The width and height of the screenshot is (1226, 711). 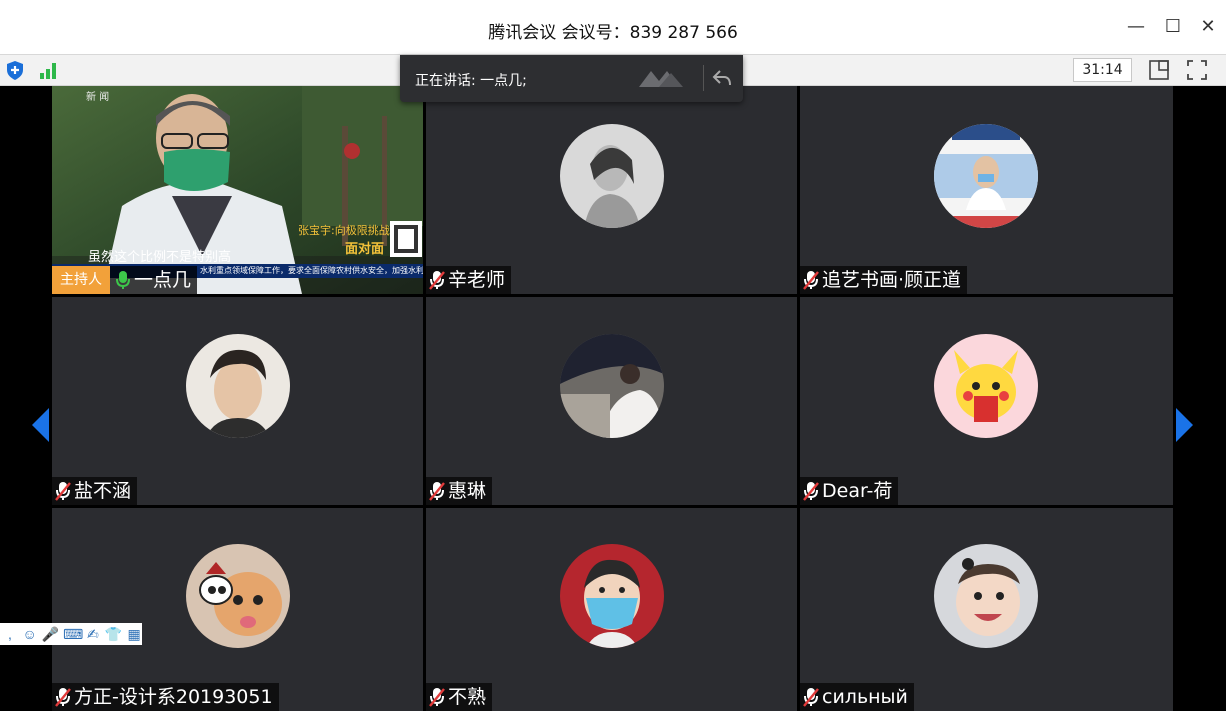 I want to click on channel-label: 新 闻, so click(x=98, y=97).